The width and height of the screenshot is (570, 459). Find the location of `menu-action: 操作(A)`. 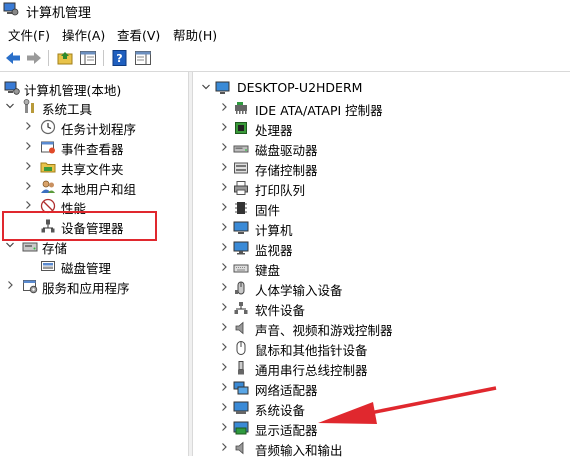

menu-action: 操作(A) is located at coordinates (83, 34).